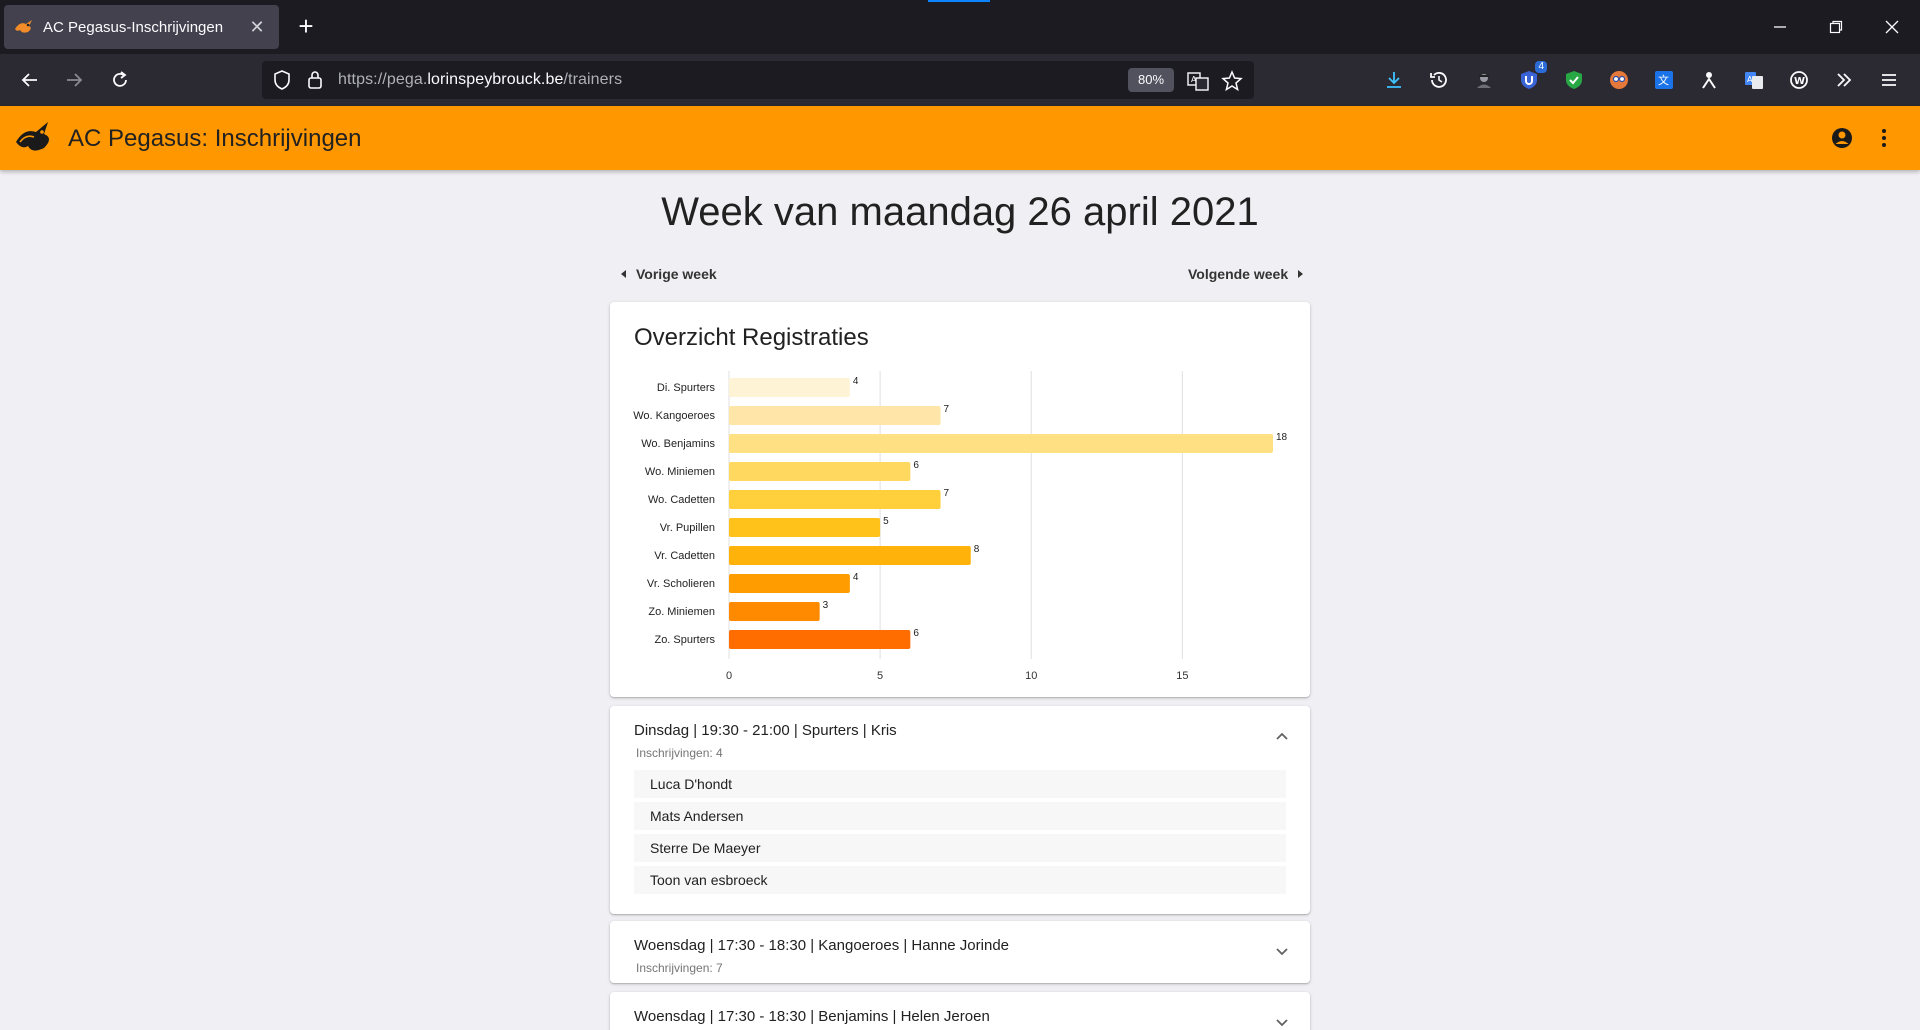  I want to click on forward-button, so click(74, 80).